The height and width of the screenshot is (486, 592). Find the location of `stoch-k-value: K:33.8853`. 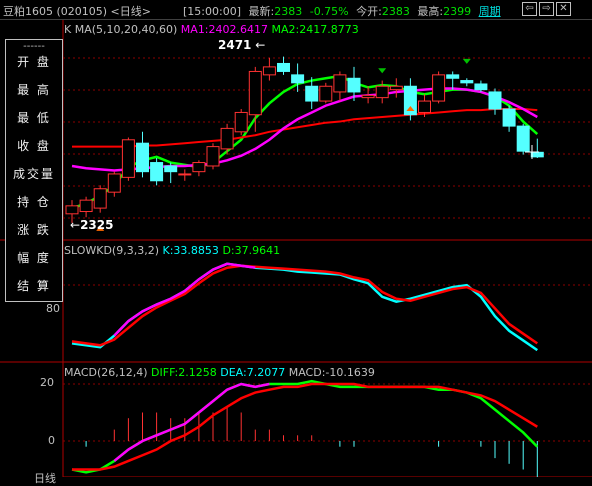

stoch-k-value: K:33.8853 is located at coordinates (190, 250).